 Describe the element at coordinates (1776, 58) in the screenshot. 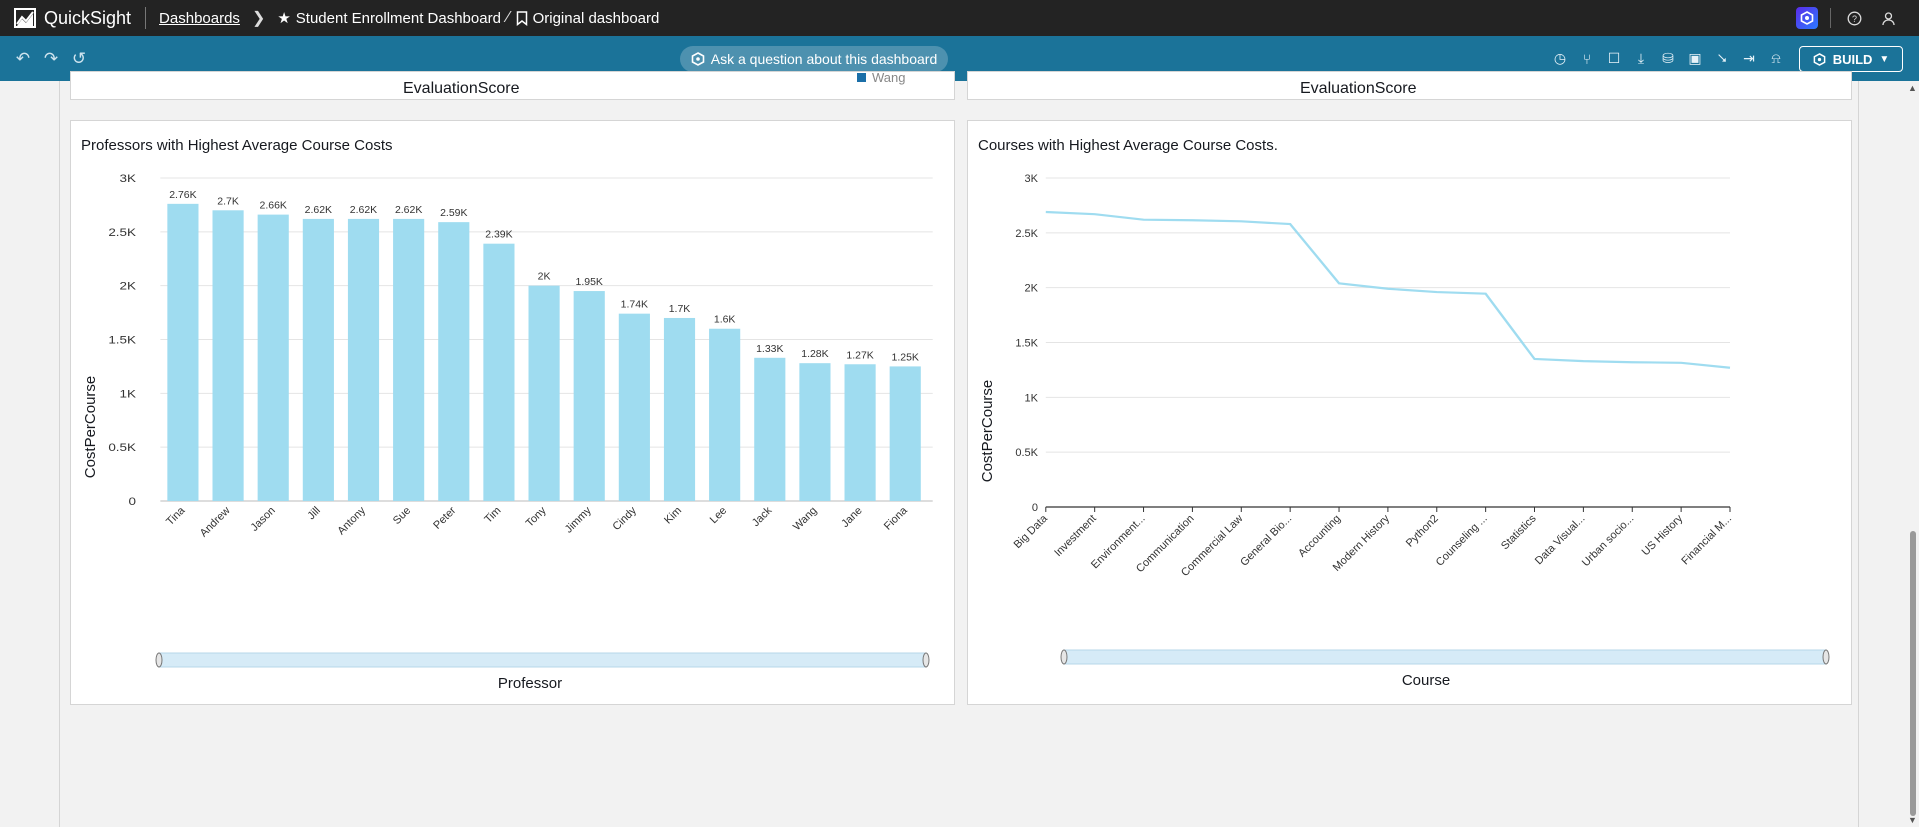

I see `bell-icon: ⍾` at that location.